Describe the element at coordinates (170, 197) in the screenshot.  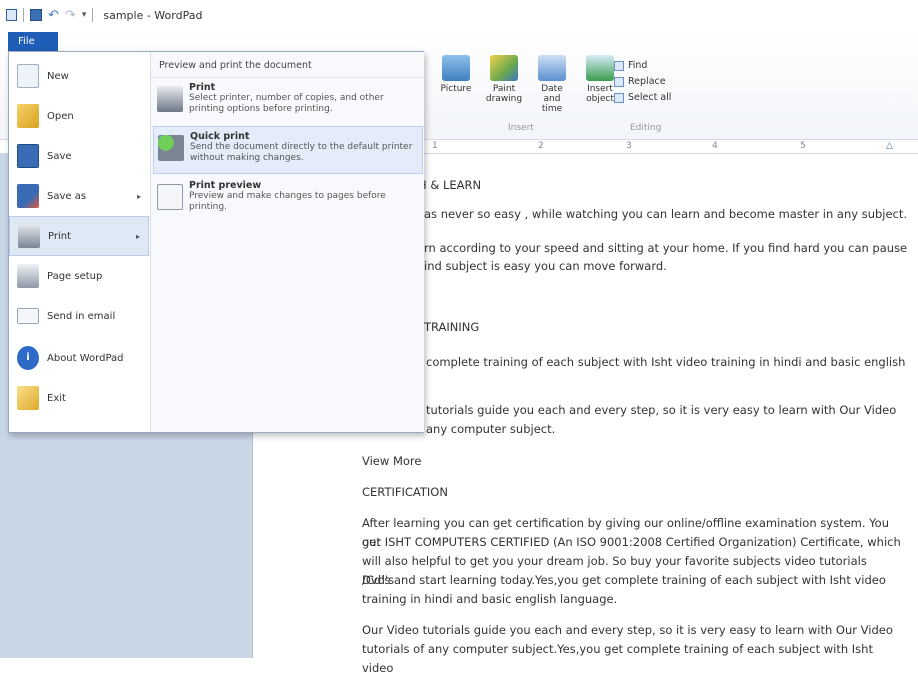
I see `print-preview-icon` at that location.